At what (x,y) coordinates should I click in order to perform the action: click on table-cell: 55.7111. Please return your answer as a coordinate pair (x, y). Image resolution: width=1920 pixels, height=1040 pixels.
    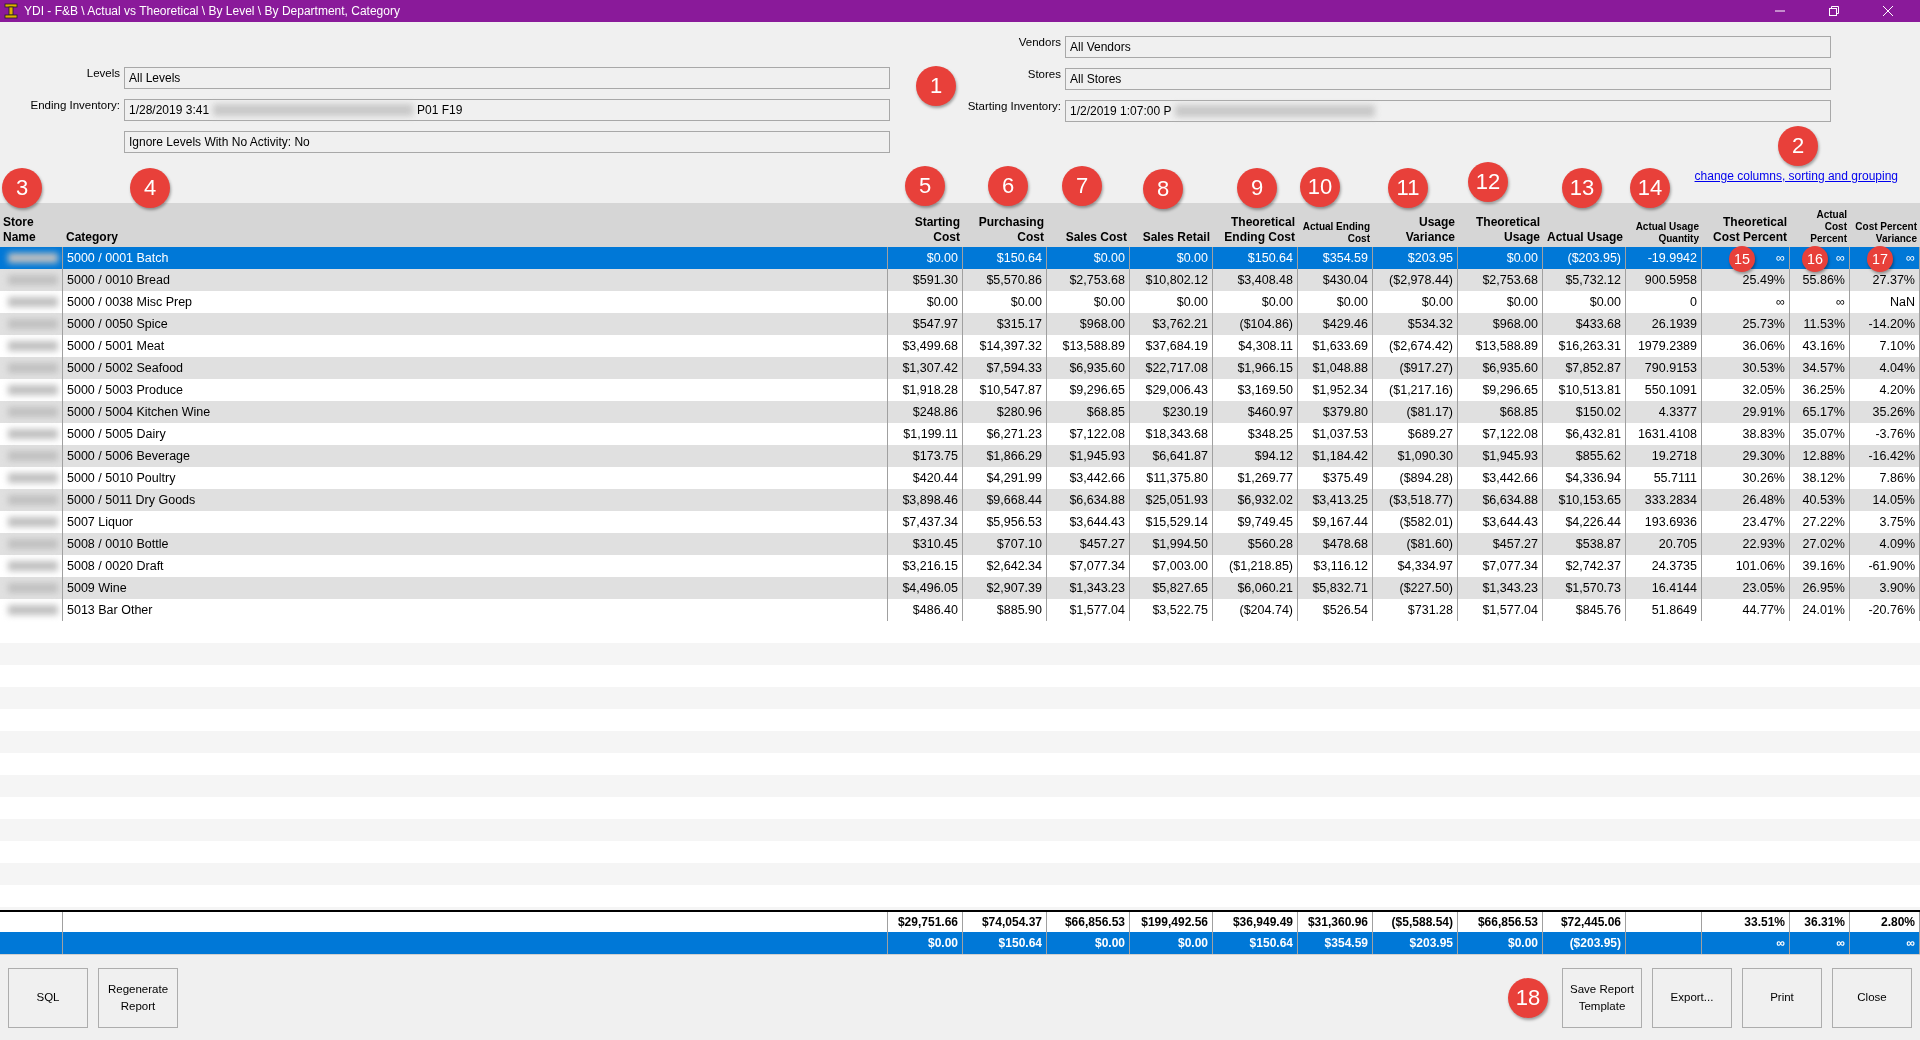
    Looking at the image, I should click on (1675, 478).